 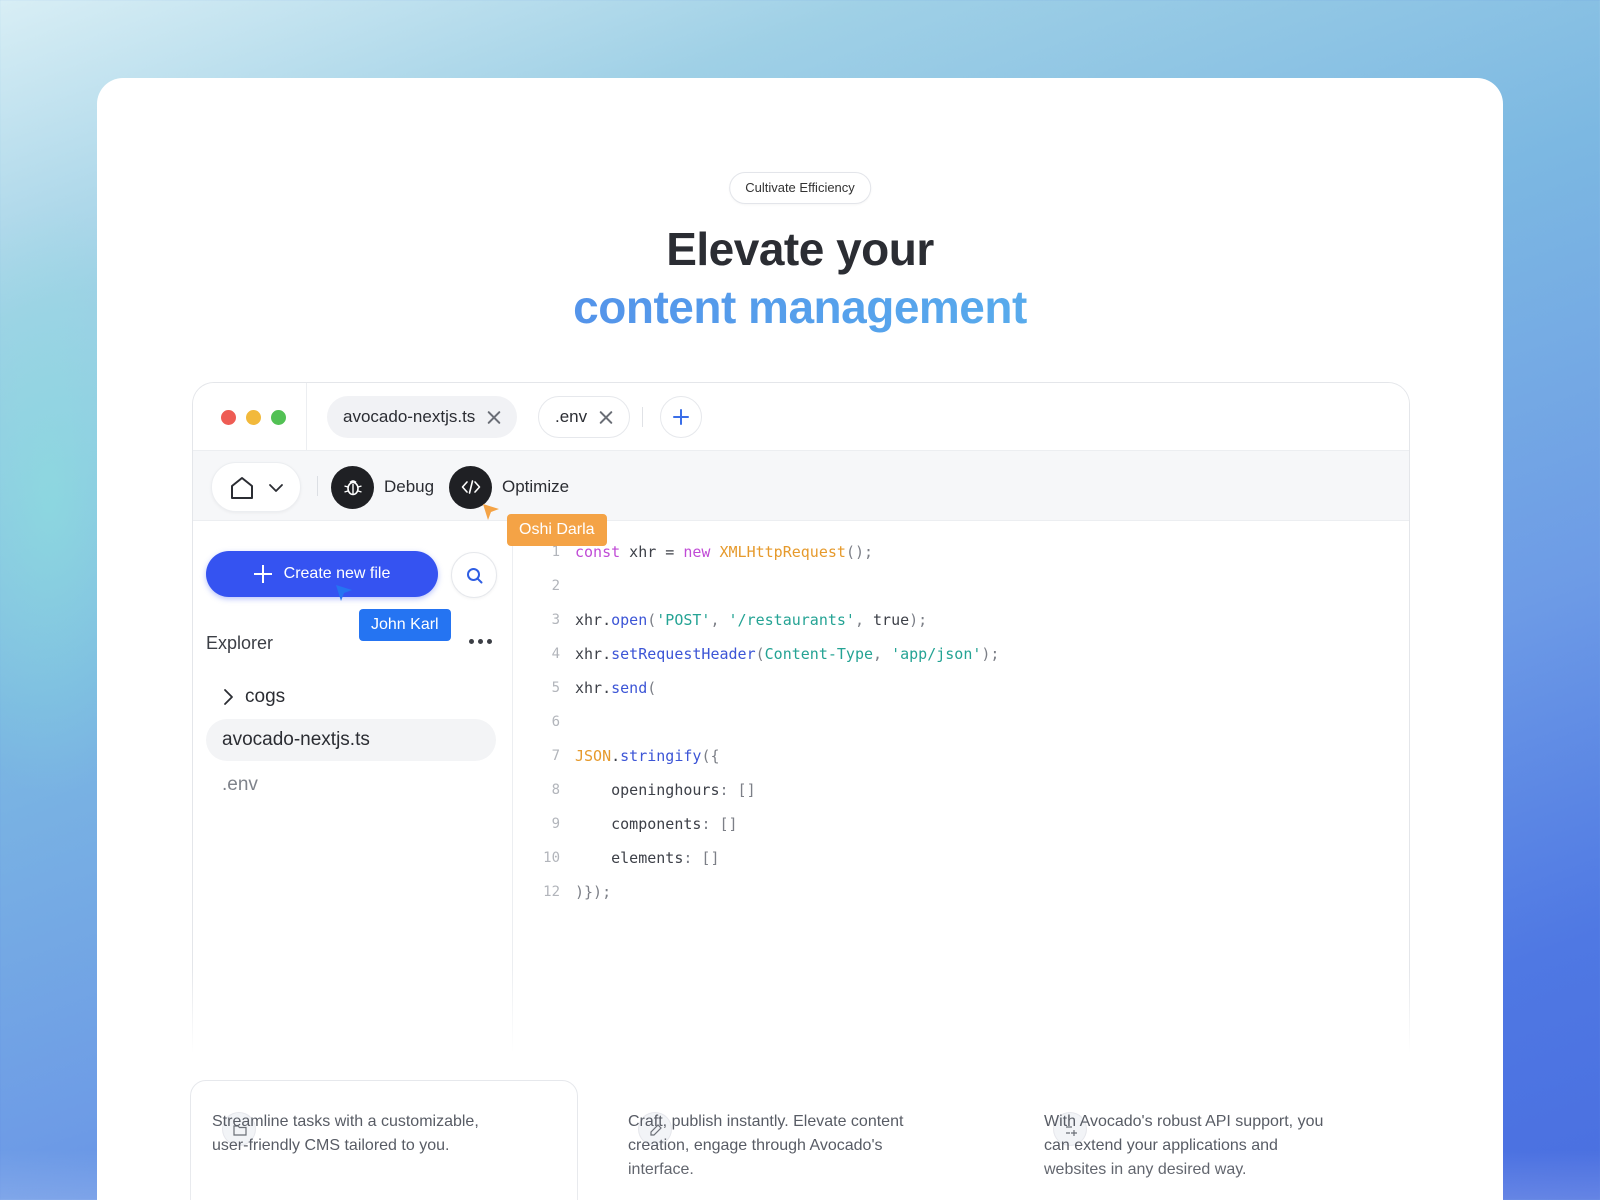 I want to click on bug-icon, so click(x=352, y=487).